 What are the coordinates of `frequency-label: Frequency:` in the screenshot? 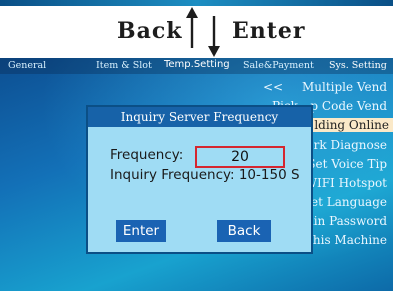 It's located at (147, 155).